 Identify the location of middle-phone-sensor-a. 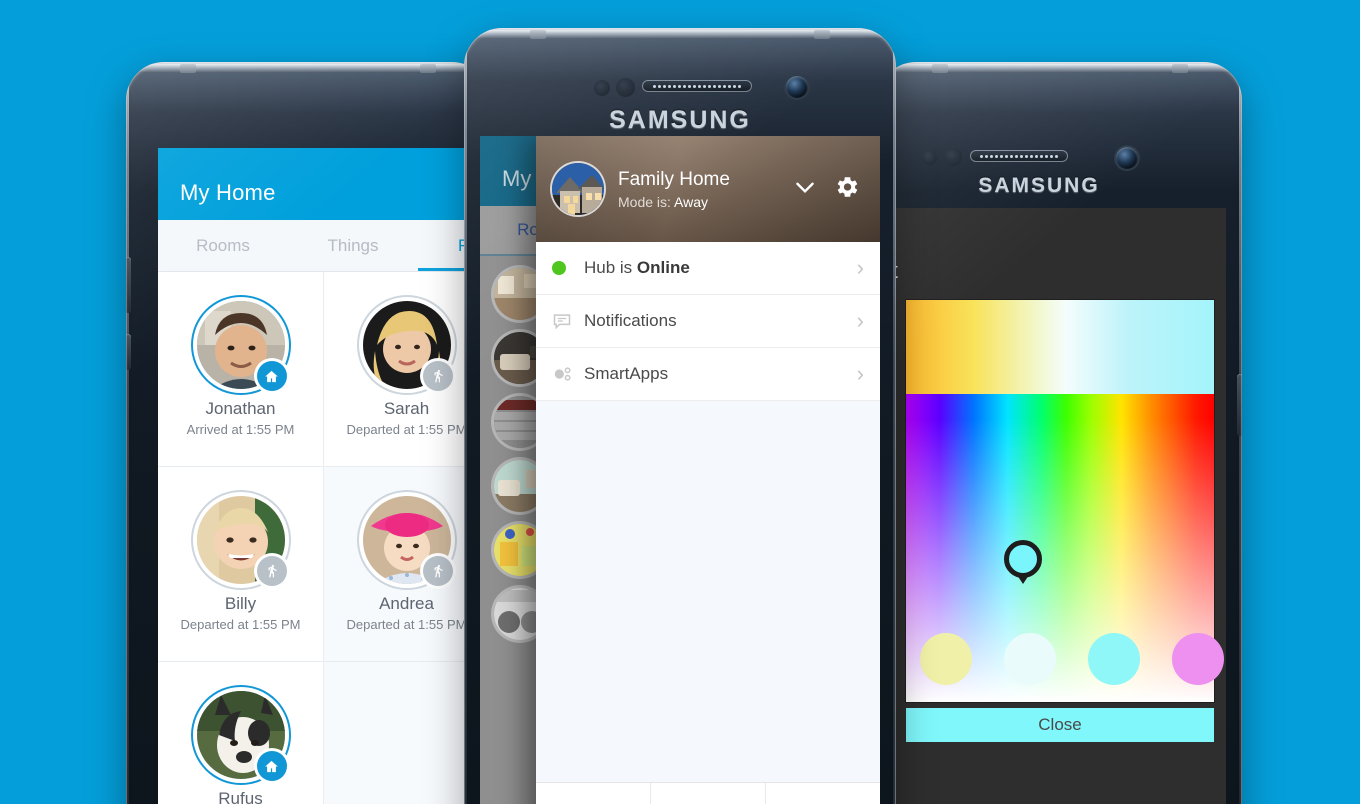
(602, 88).